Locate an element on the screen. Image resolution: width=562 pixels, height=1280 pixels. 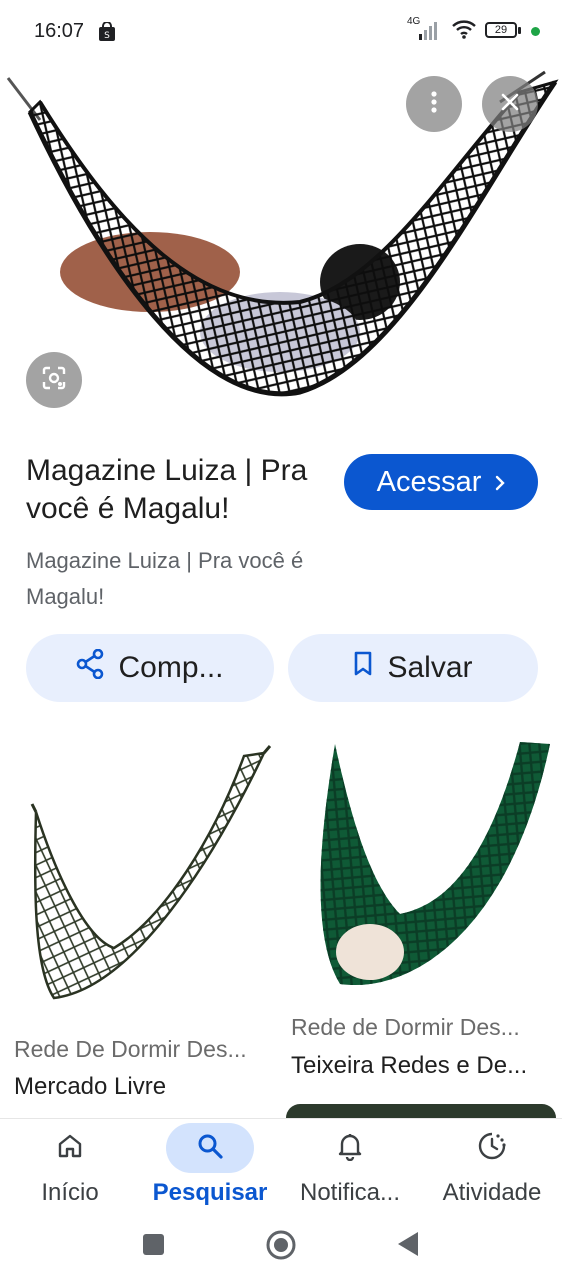
save-button: Salvar is located at coordinates (413, 668).